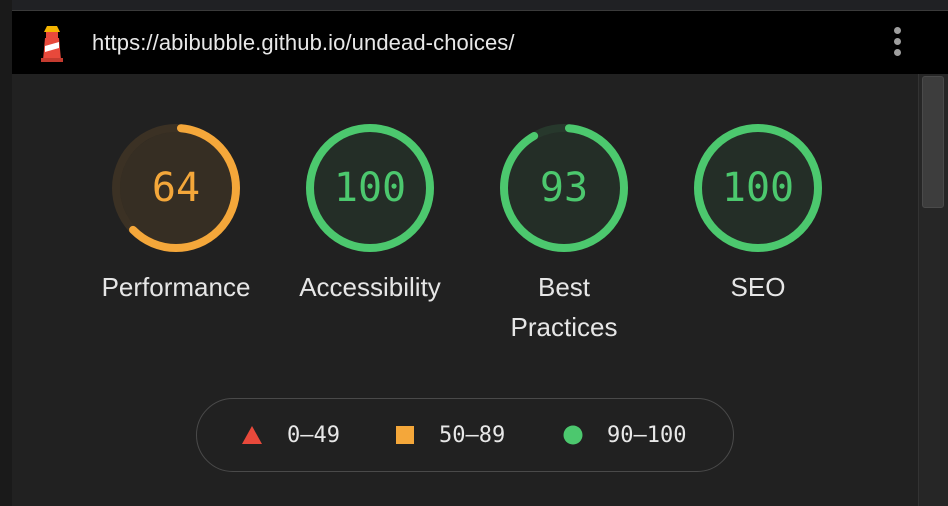 The height and width of the screenshot is (506, 948). Describe the element at coordinates (564, 188) in the screenshot. I see `gauge-score: 93` at that location.